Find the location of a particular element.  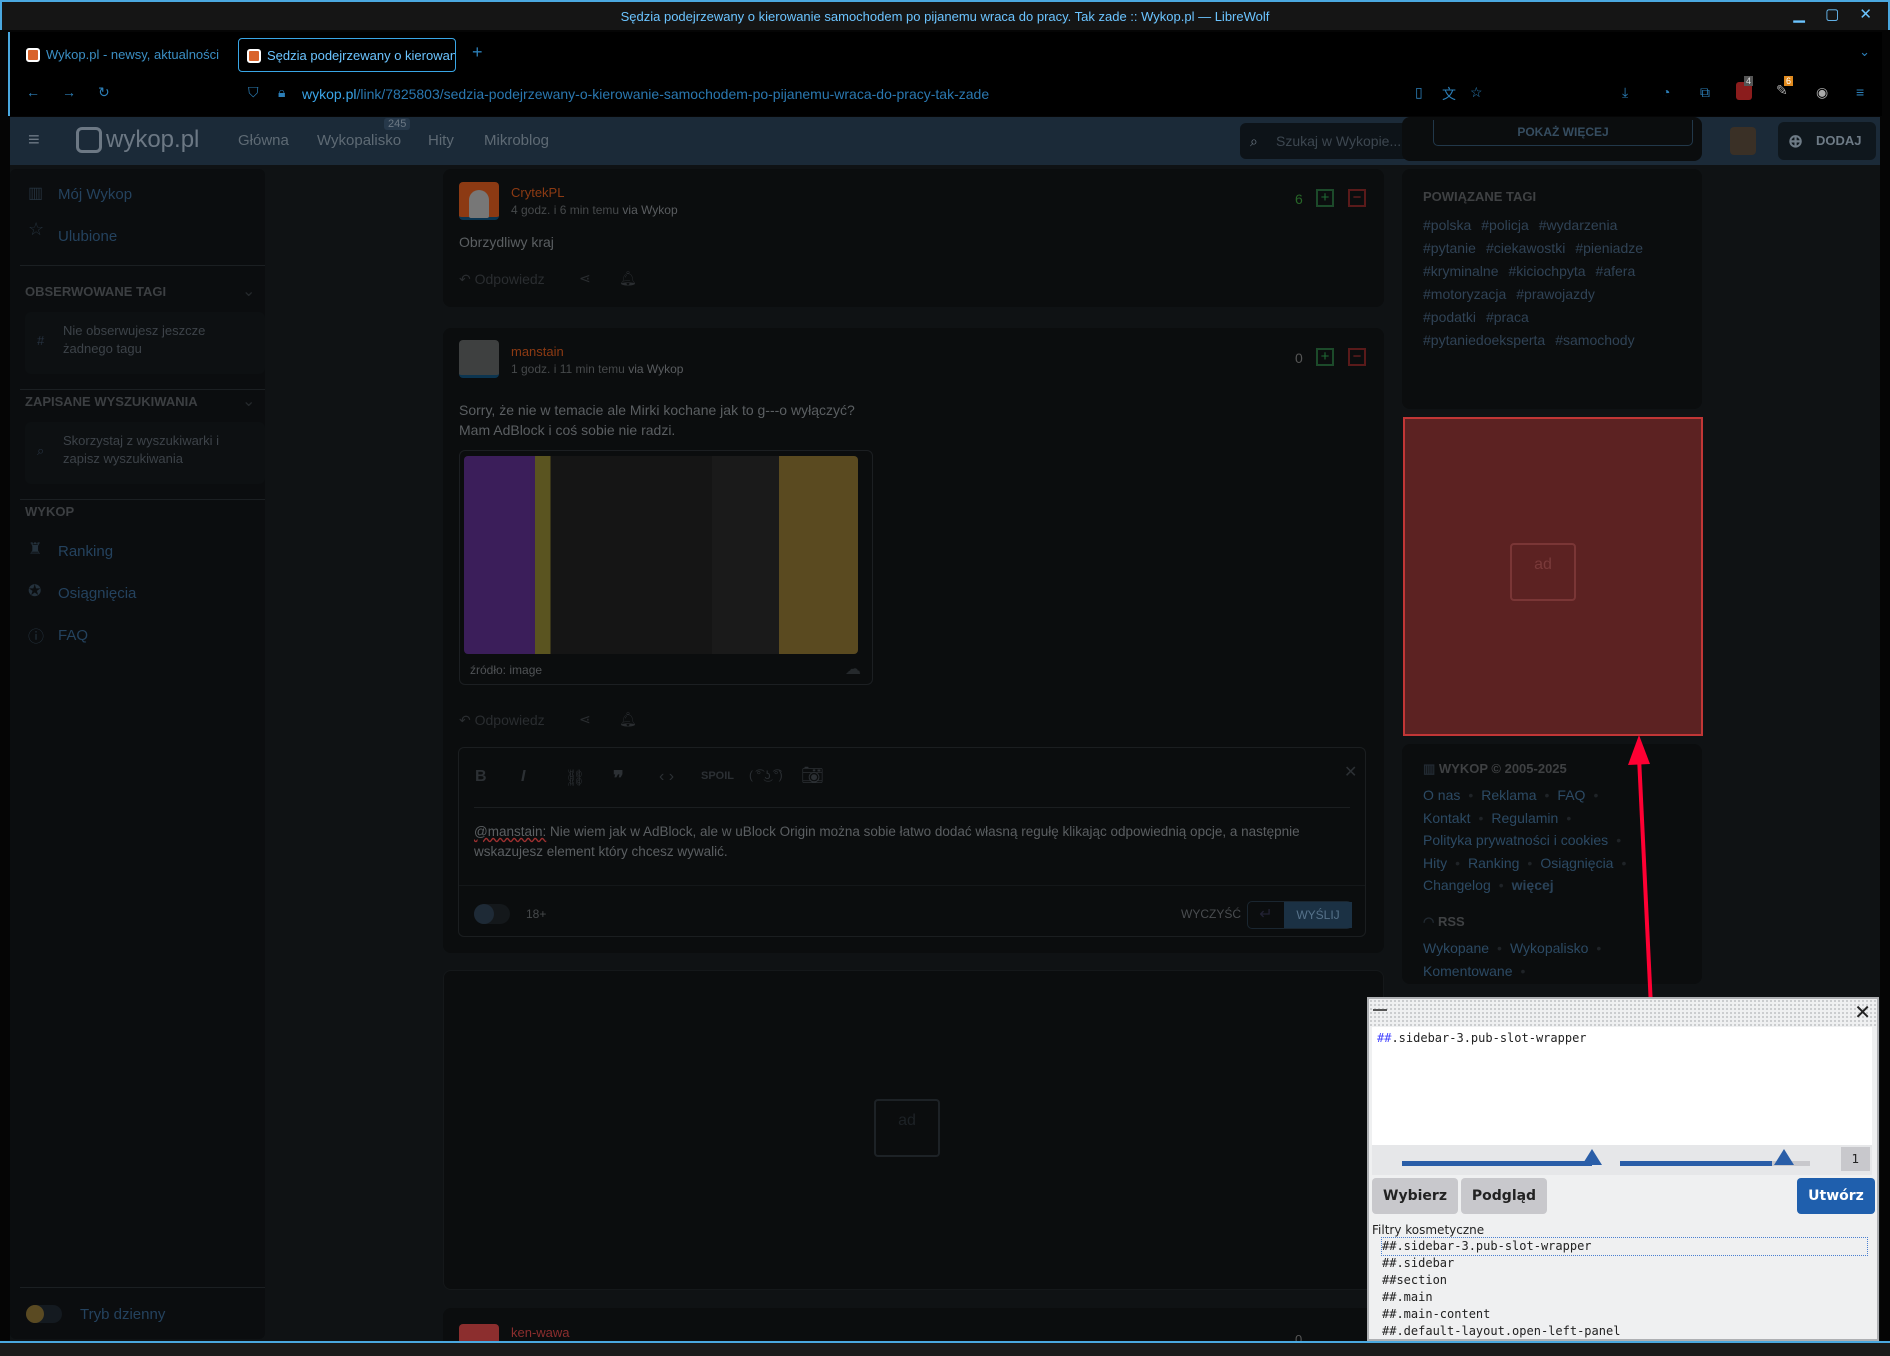

footer-link: Wykopalisko is located at coordinates (1549, 948).